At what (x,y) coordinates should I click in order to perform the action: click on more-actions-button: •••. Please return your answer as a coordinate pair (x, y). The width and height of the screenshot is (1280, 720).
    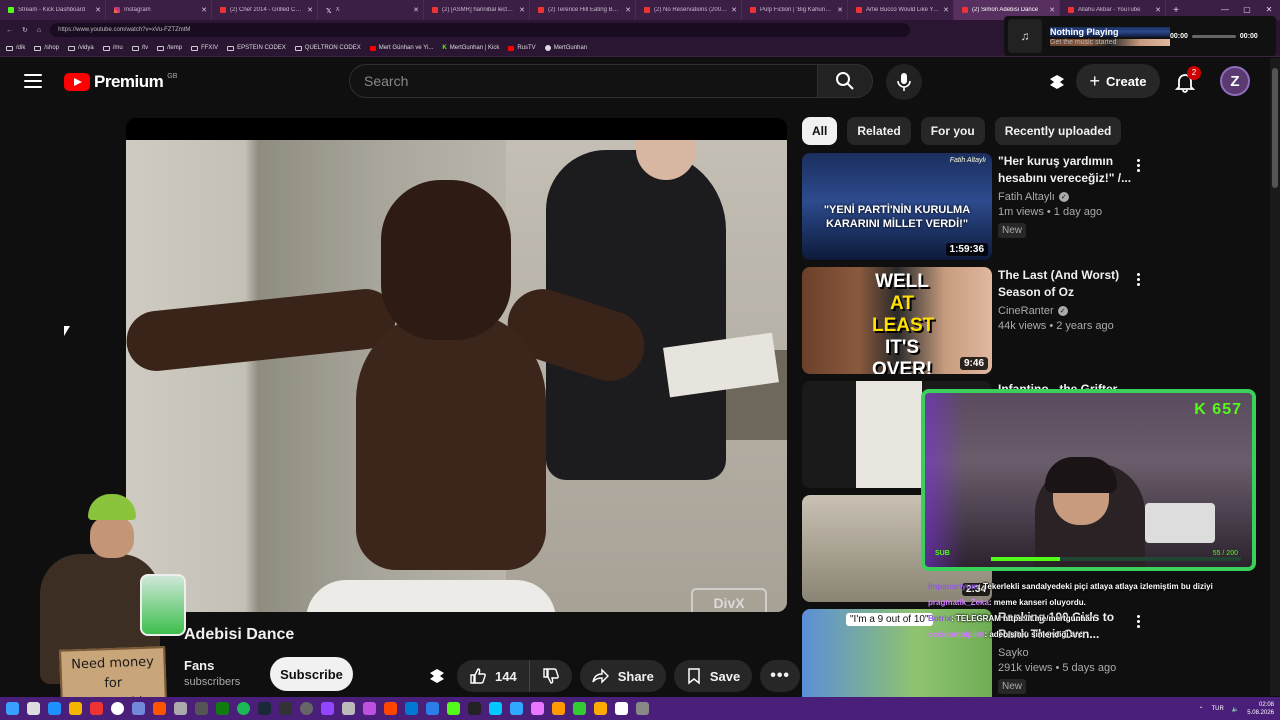
    Looking at the image, I should click on (780, 676).